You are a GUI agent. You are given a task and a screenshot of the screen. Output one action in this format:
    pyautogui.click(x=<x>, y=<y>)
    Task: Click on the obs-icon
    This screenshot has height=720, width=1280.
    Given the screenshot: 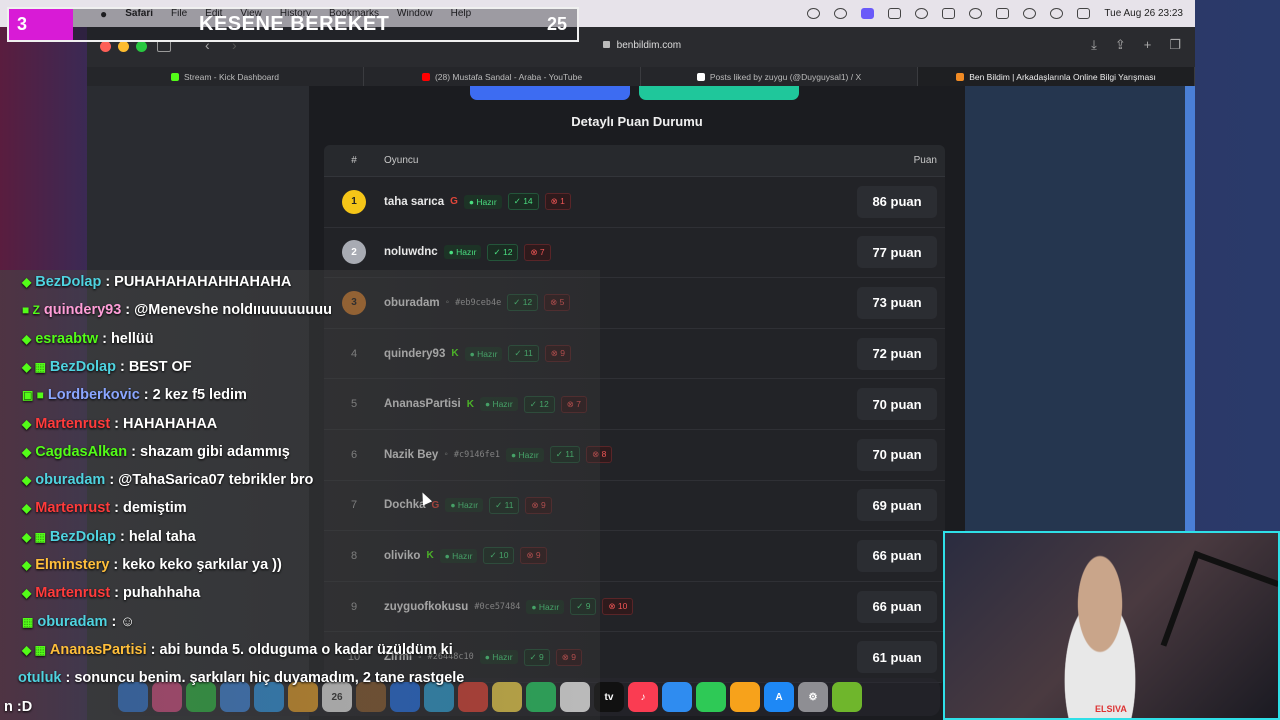 What is the action you would take?
    pyautogui.click(x=847, y=697)
    